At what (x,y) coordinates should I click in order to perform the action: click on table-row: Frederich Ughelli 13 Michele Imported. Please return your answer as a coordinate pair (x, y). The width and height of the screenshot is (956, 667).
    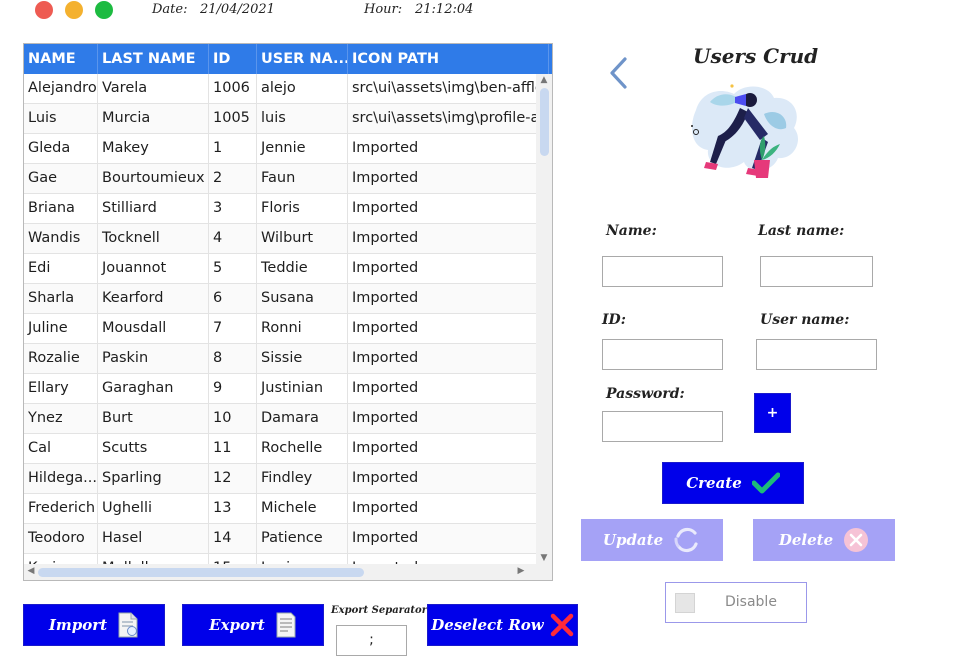
    Looking at the image, I should click on (280, 509).